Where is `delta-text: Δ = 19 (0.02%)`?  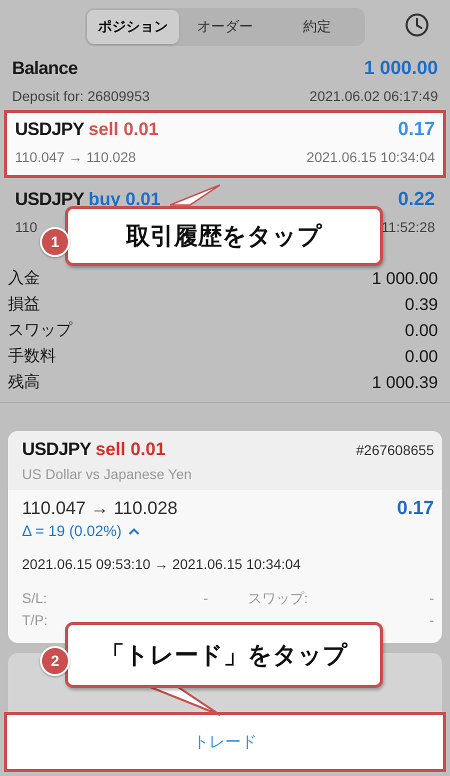 delta-text: Δ = 19 (0.02%) is located at coordinates (72, 531).